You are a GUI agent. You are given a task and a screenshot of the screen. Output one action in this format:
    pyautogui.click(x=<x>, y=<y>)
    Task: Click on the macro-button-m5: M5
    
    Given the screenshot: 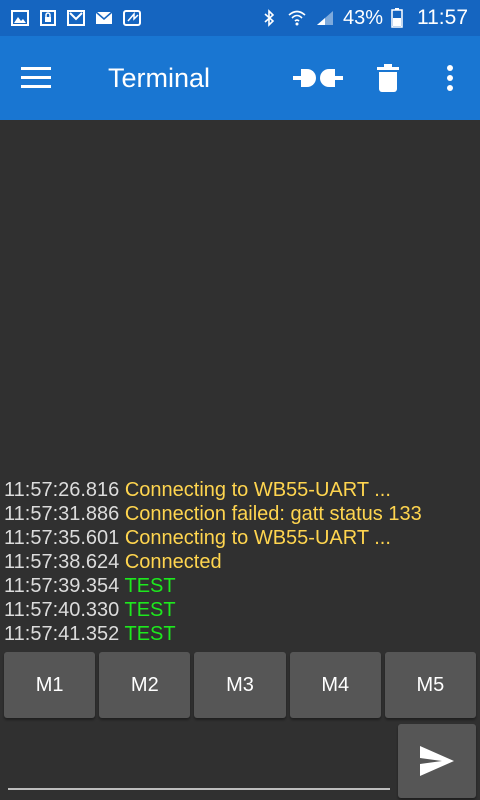 What is the action you would take?
    pyautogui.click(x=430, y=685)
    